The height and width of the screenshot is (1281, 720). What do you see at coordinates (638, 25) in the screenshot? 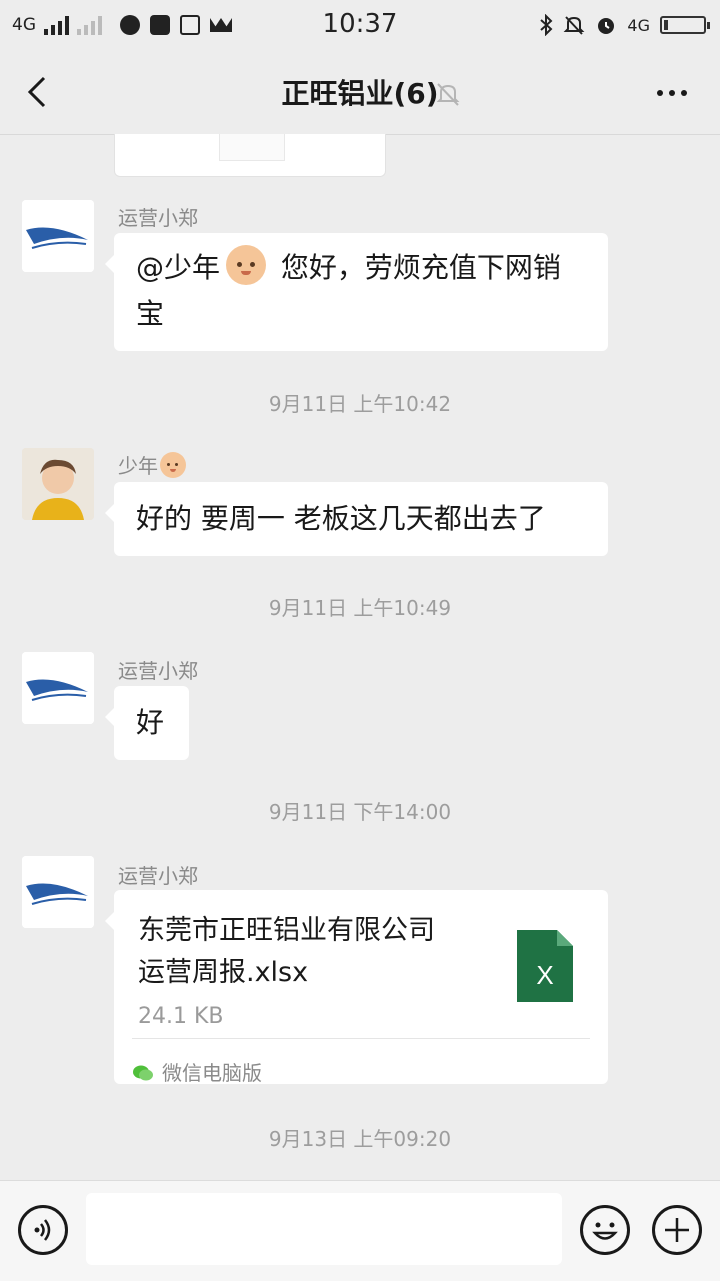
I see `network-type-right: 4G` at bounding box center [638, 25].